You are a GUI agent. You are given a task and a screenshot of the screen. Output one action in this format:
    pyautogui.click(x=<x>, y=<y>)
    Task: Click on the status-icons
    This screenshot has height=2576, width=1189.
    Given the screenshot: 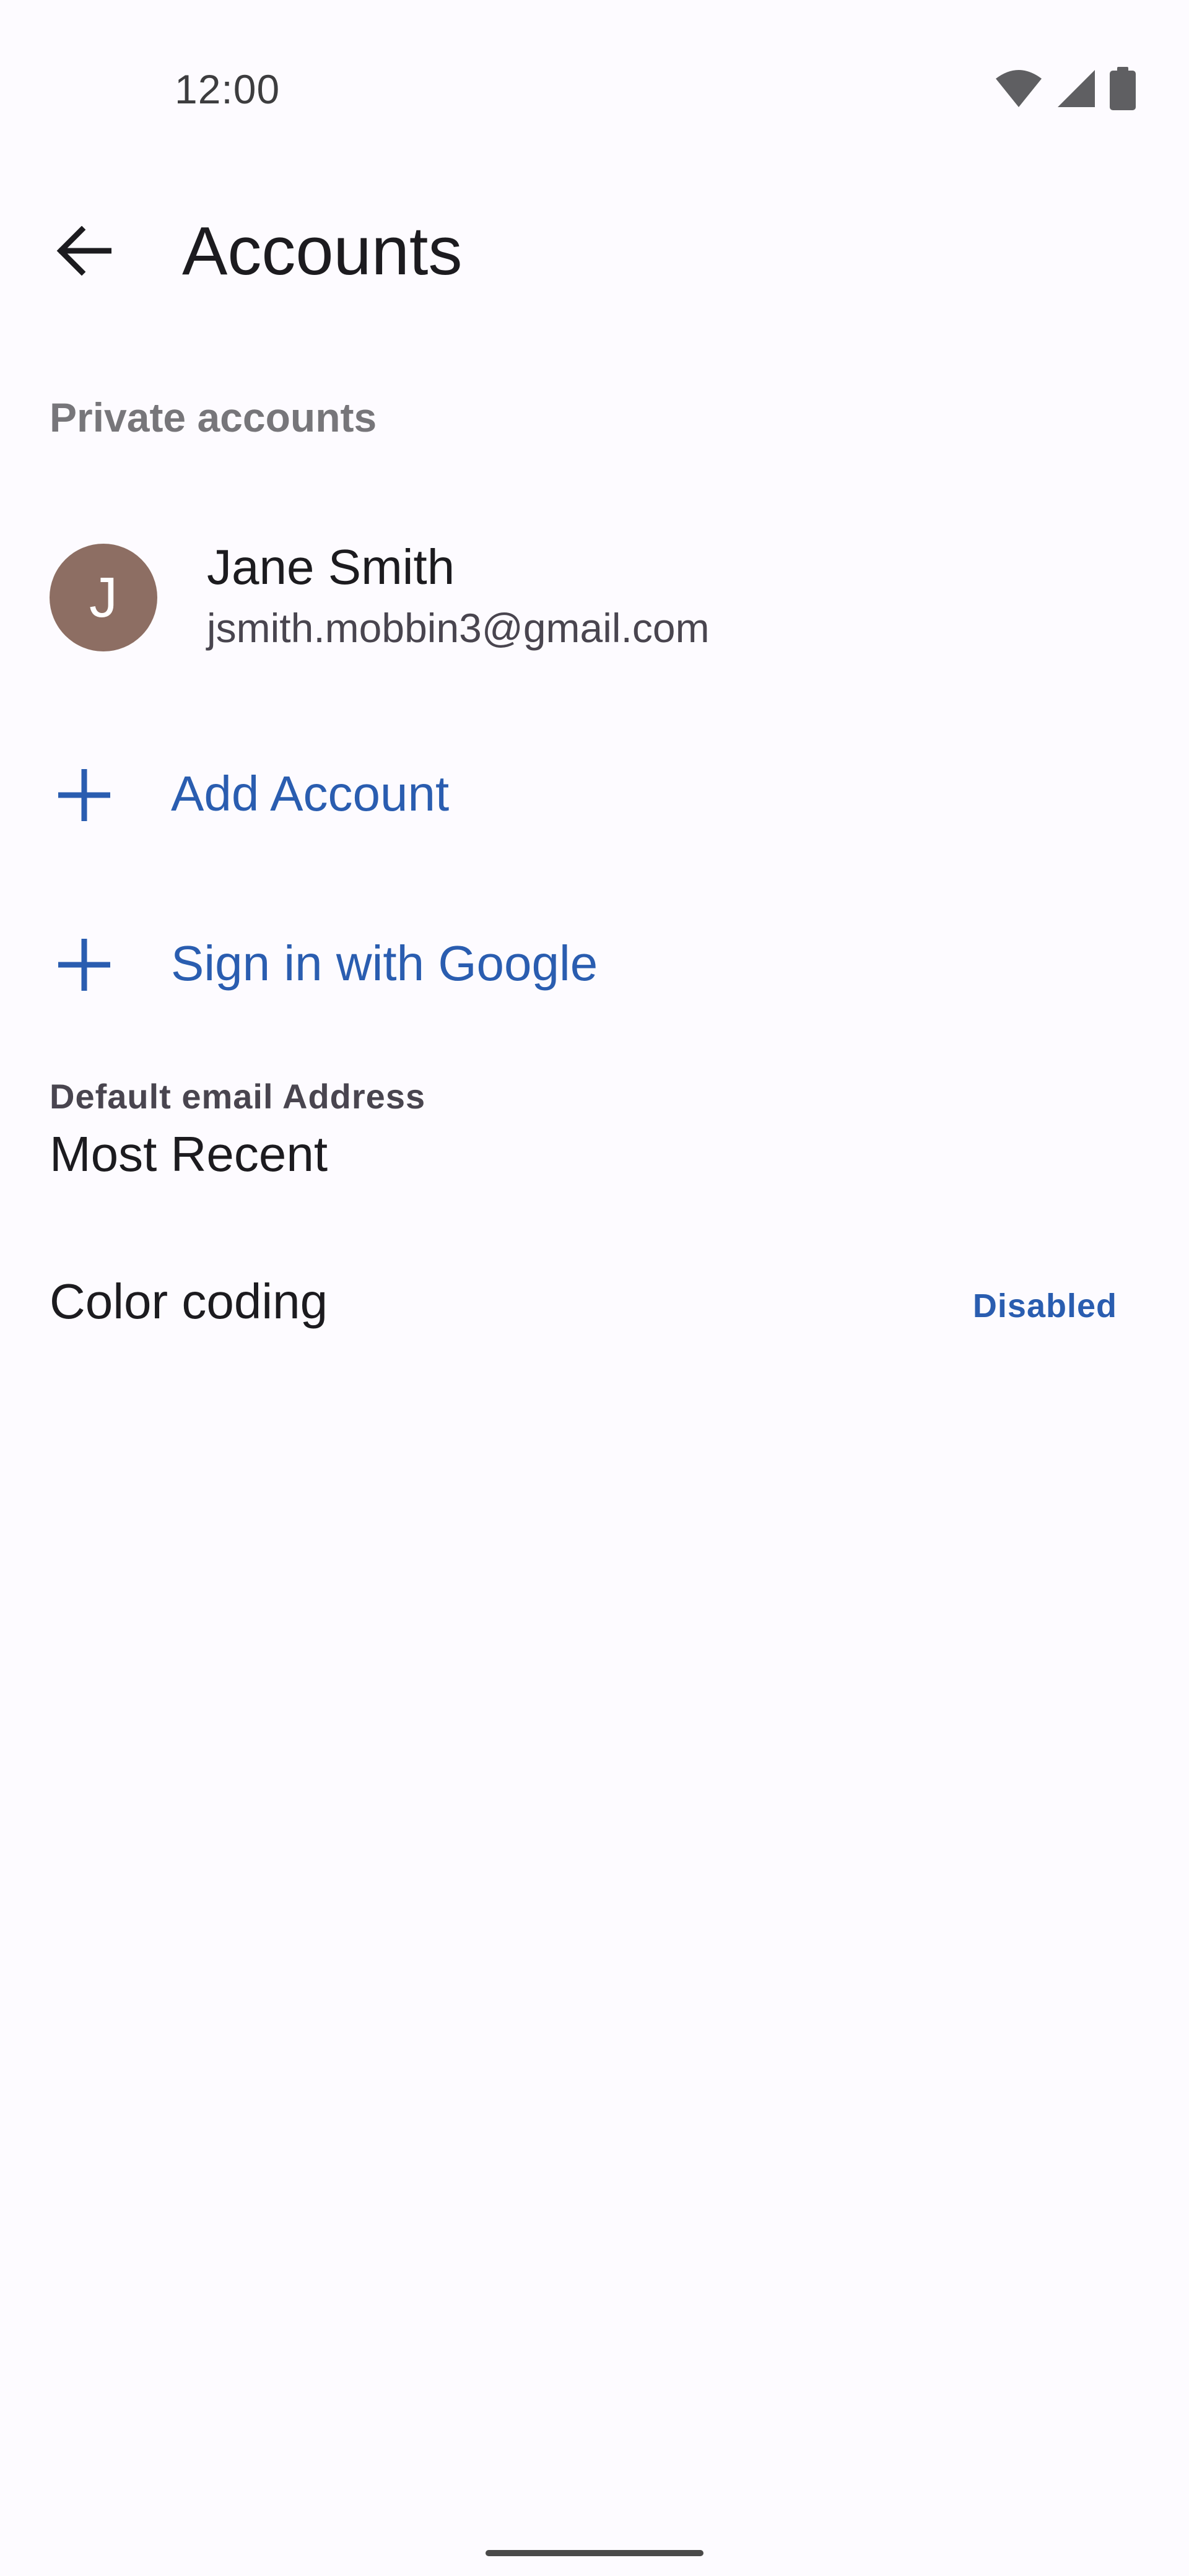 What is the action you would take?
    pyautogui.click(x=1065, y=88)
    